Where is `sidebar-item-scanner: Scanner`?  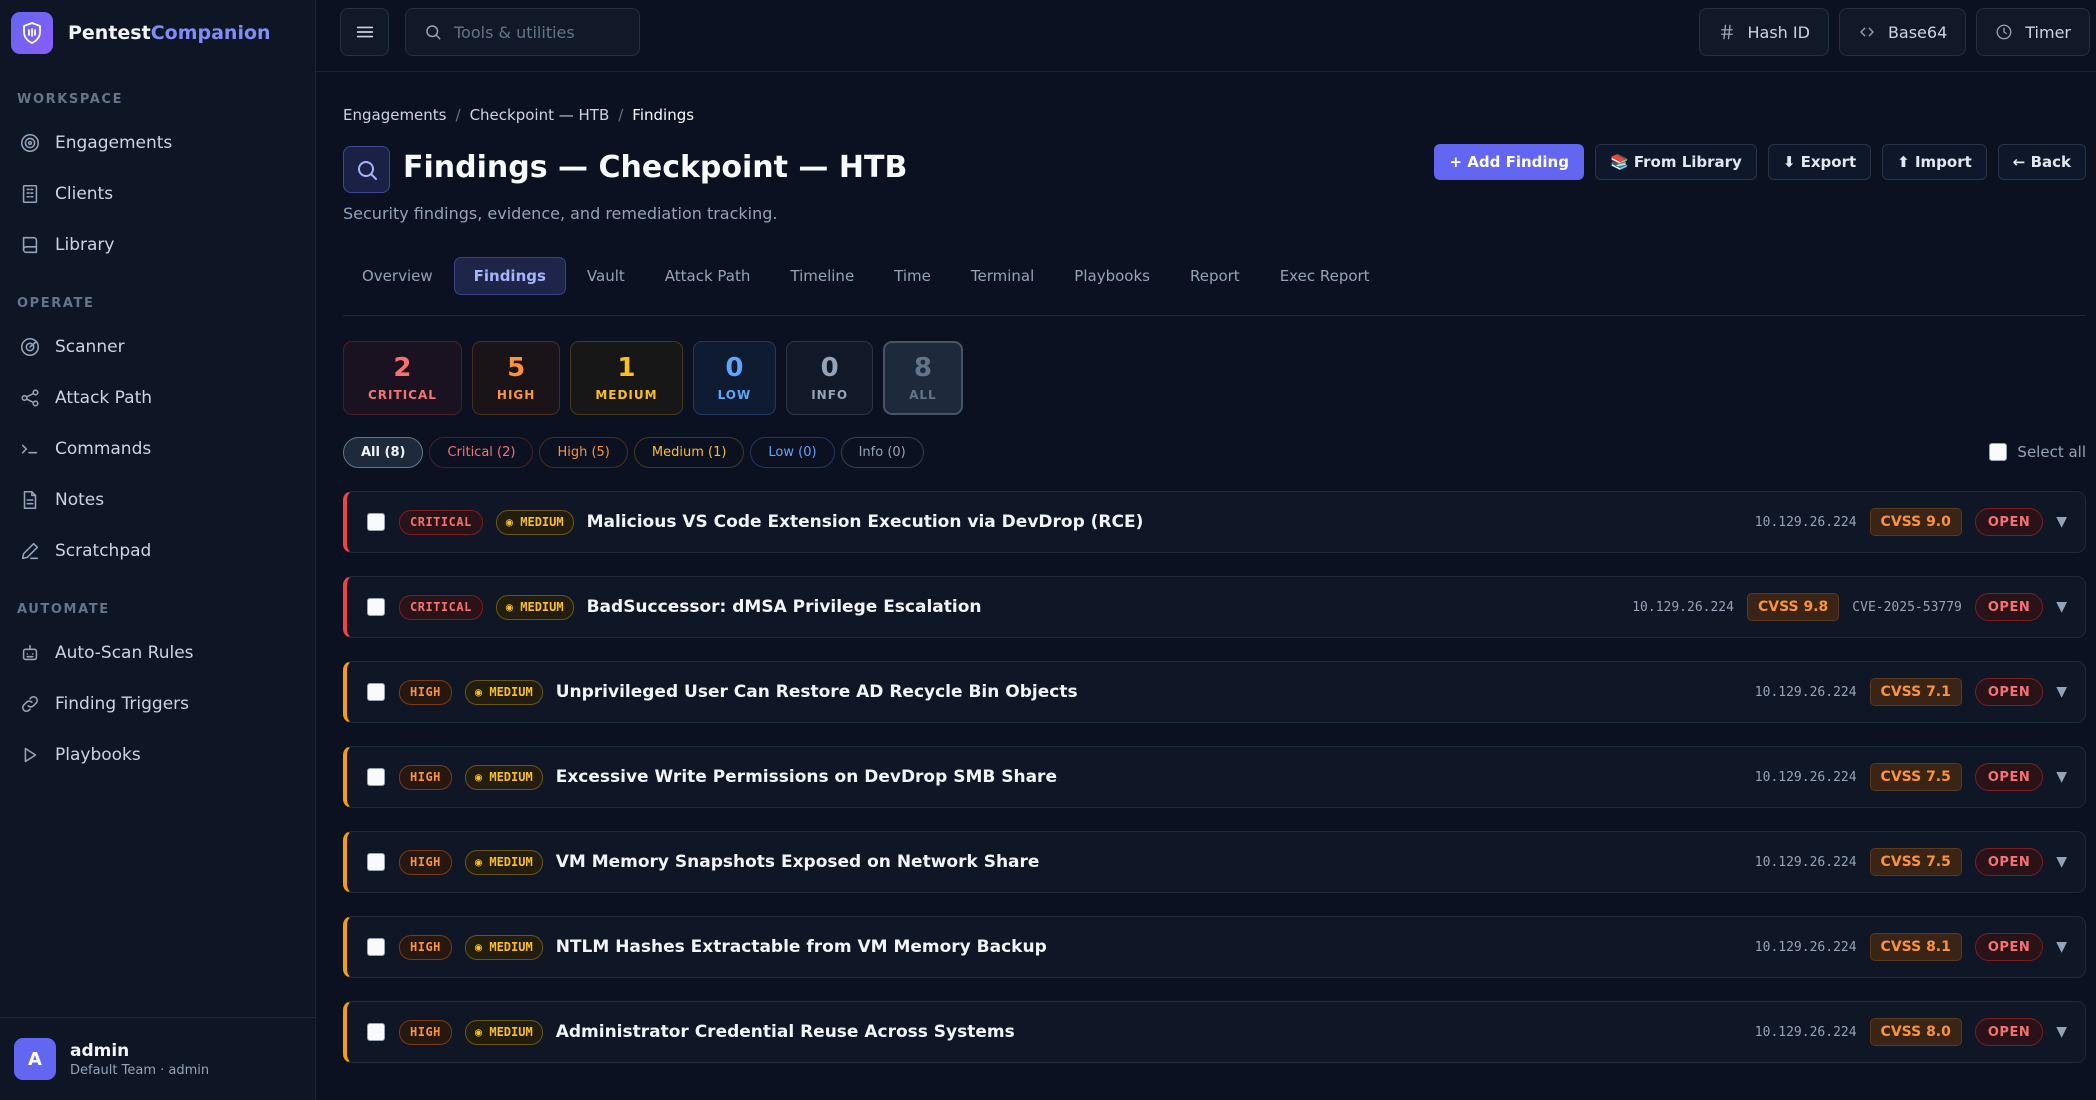 sidebar-item-scanner: Scanner is located at coordinates (157, 346).